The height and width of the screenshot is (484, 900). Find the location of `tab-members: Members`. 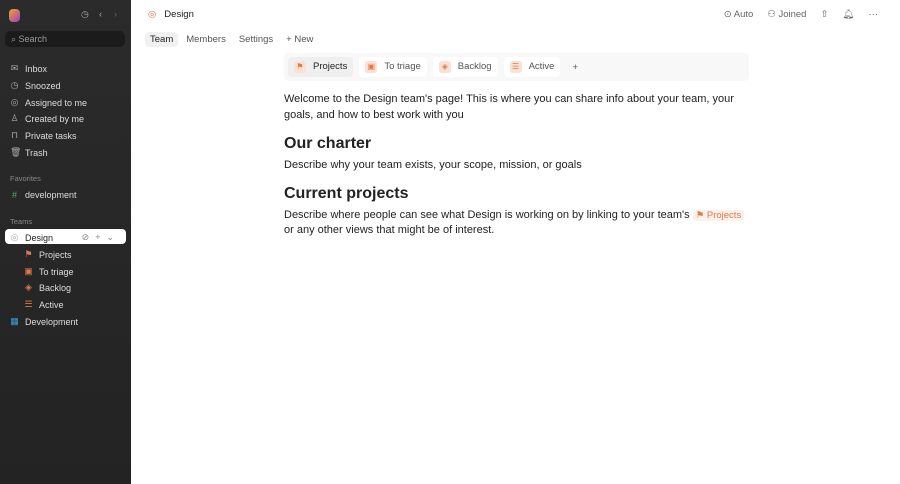

tab-members: Members is located at coordinates (206, 39).